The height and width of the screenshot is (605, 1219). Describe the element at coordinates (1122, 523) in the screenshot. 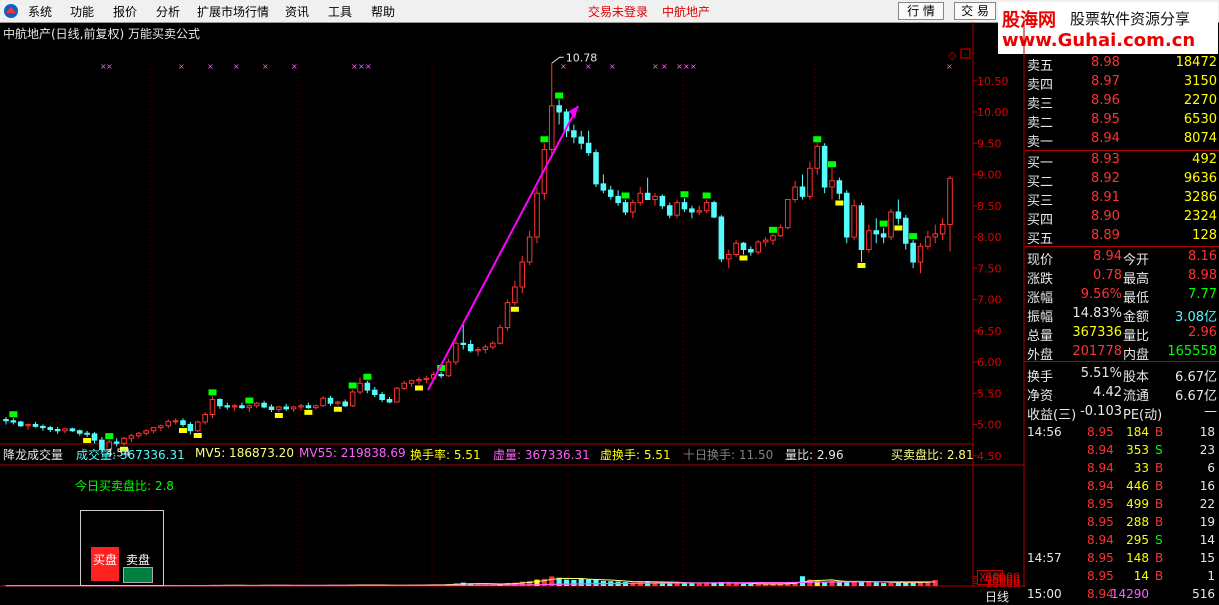

I see `tick-row: 8.95288B19` at that location.